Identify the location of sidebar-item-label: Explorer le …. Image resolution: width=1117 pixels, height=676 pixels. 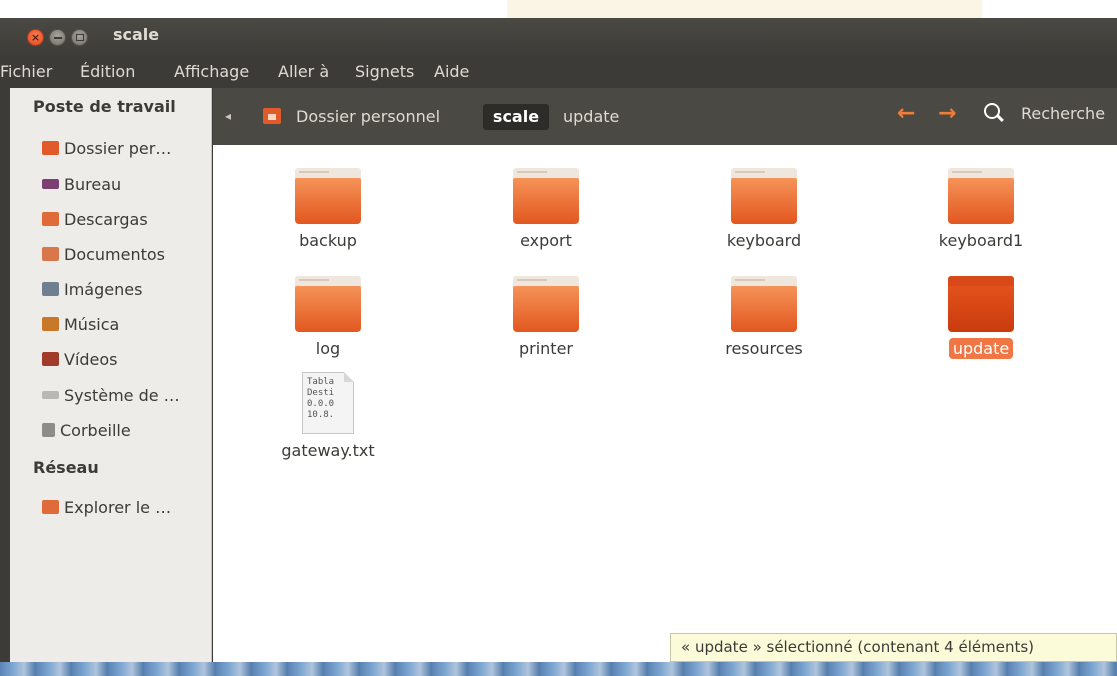
(118, 507).